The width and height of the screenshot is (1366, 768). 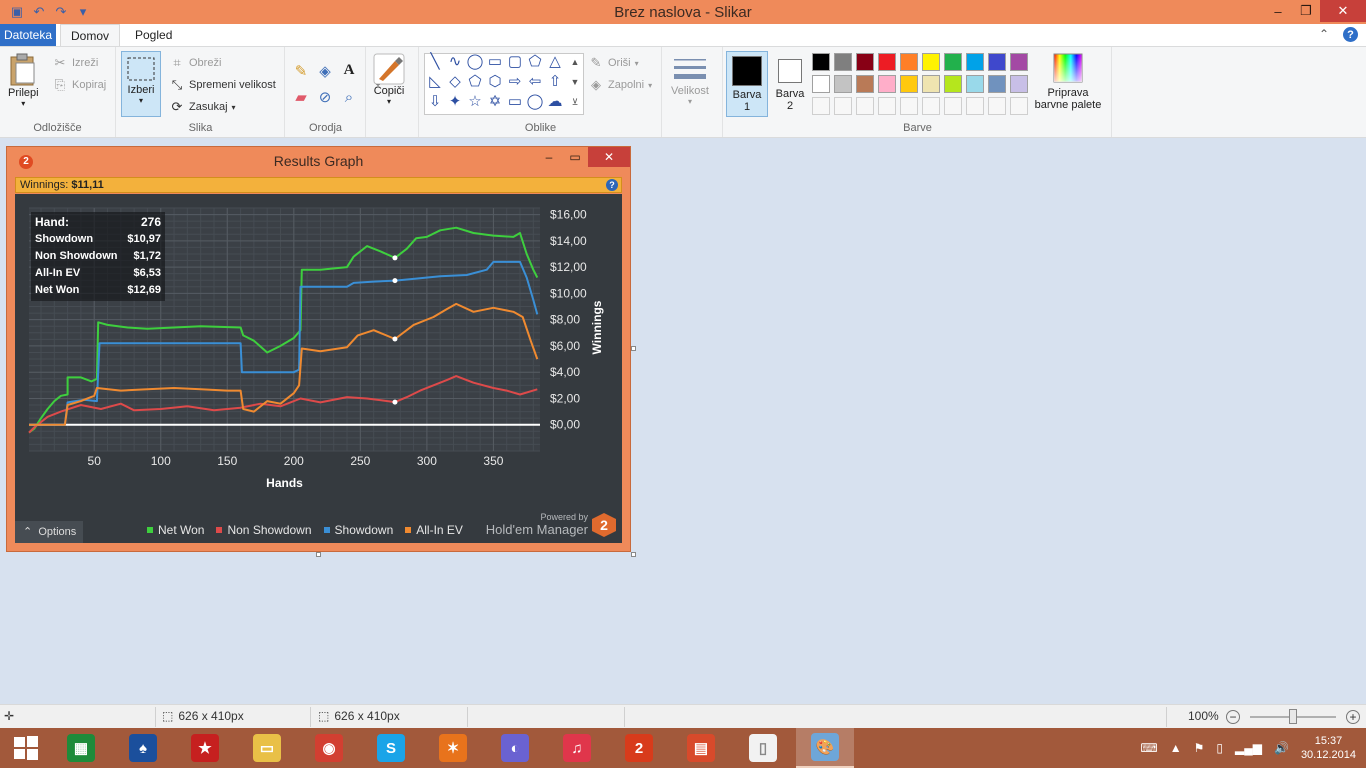 I want to click on cut-button: ✂ Izreži, so click(x=75, y=63).